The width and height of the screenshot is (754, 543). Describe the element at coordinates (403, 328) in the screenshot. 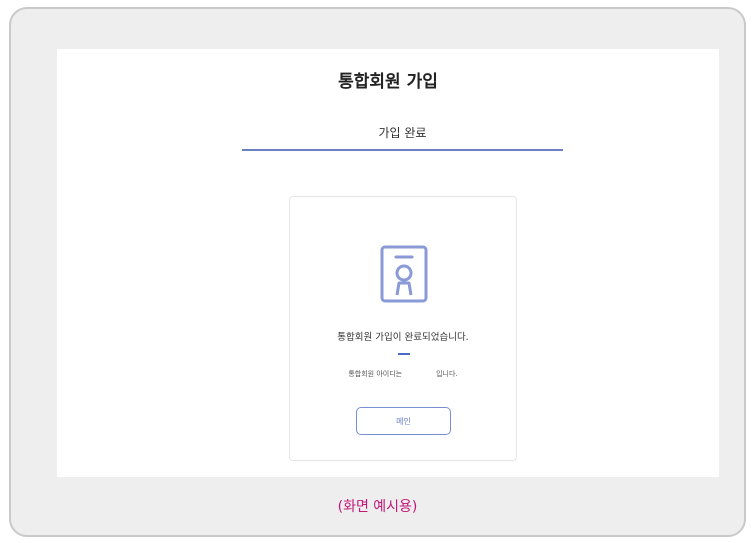

I see `completion-card: 통합회원 가입이 완료되었습니다. 통합회원 아이디는 입니다. 메인` at that location.